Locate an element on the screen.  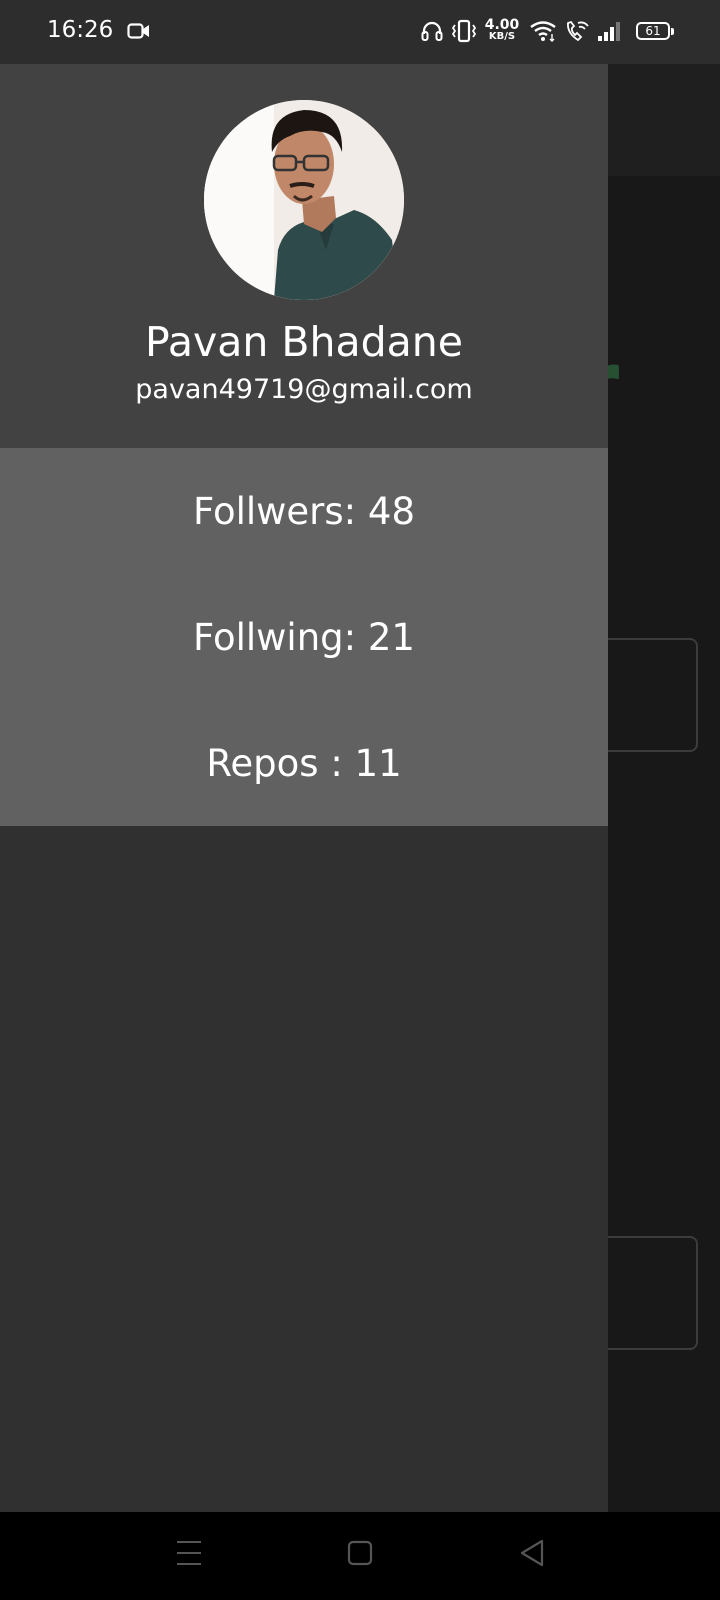
battery-icon: 61 is located at coordinates (655, 31).